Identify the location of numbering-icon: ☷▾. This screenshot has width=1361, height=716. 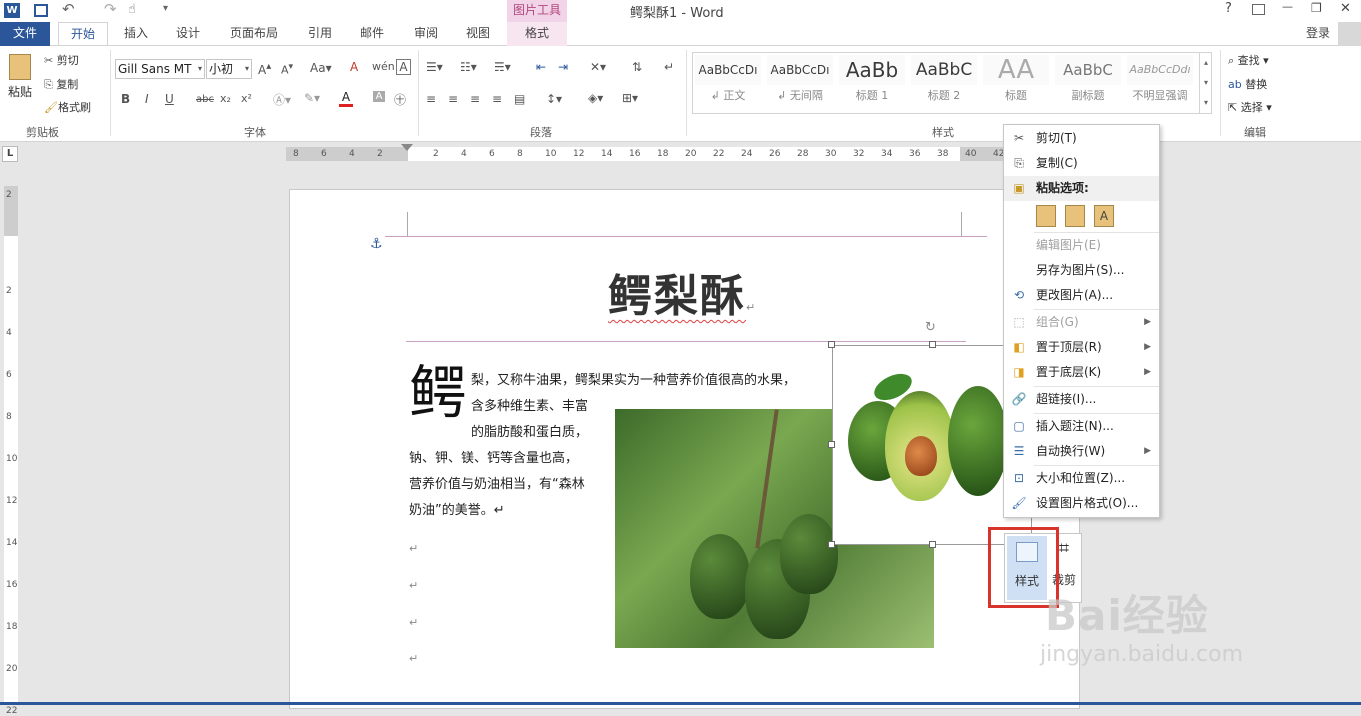
(468, 67).